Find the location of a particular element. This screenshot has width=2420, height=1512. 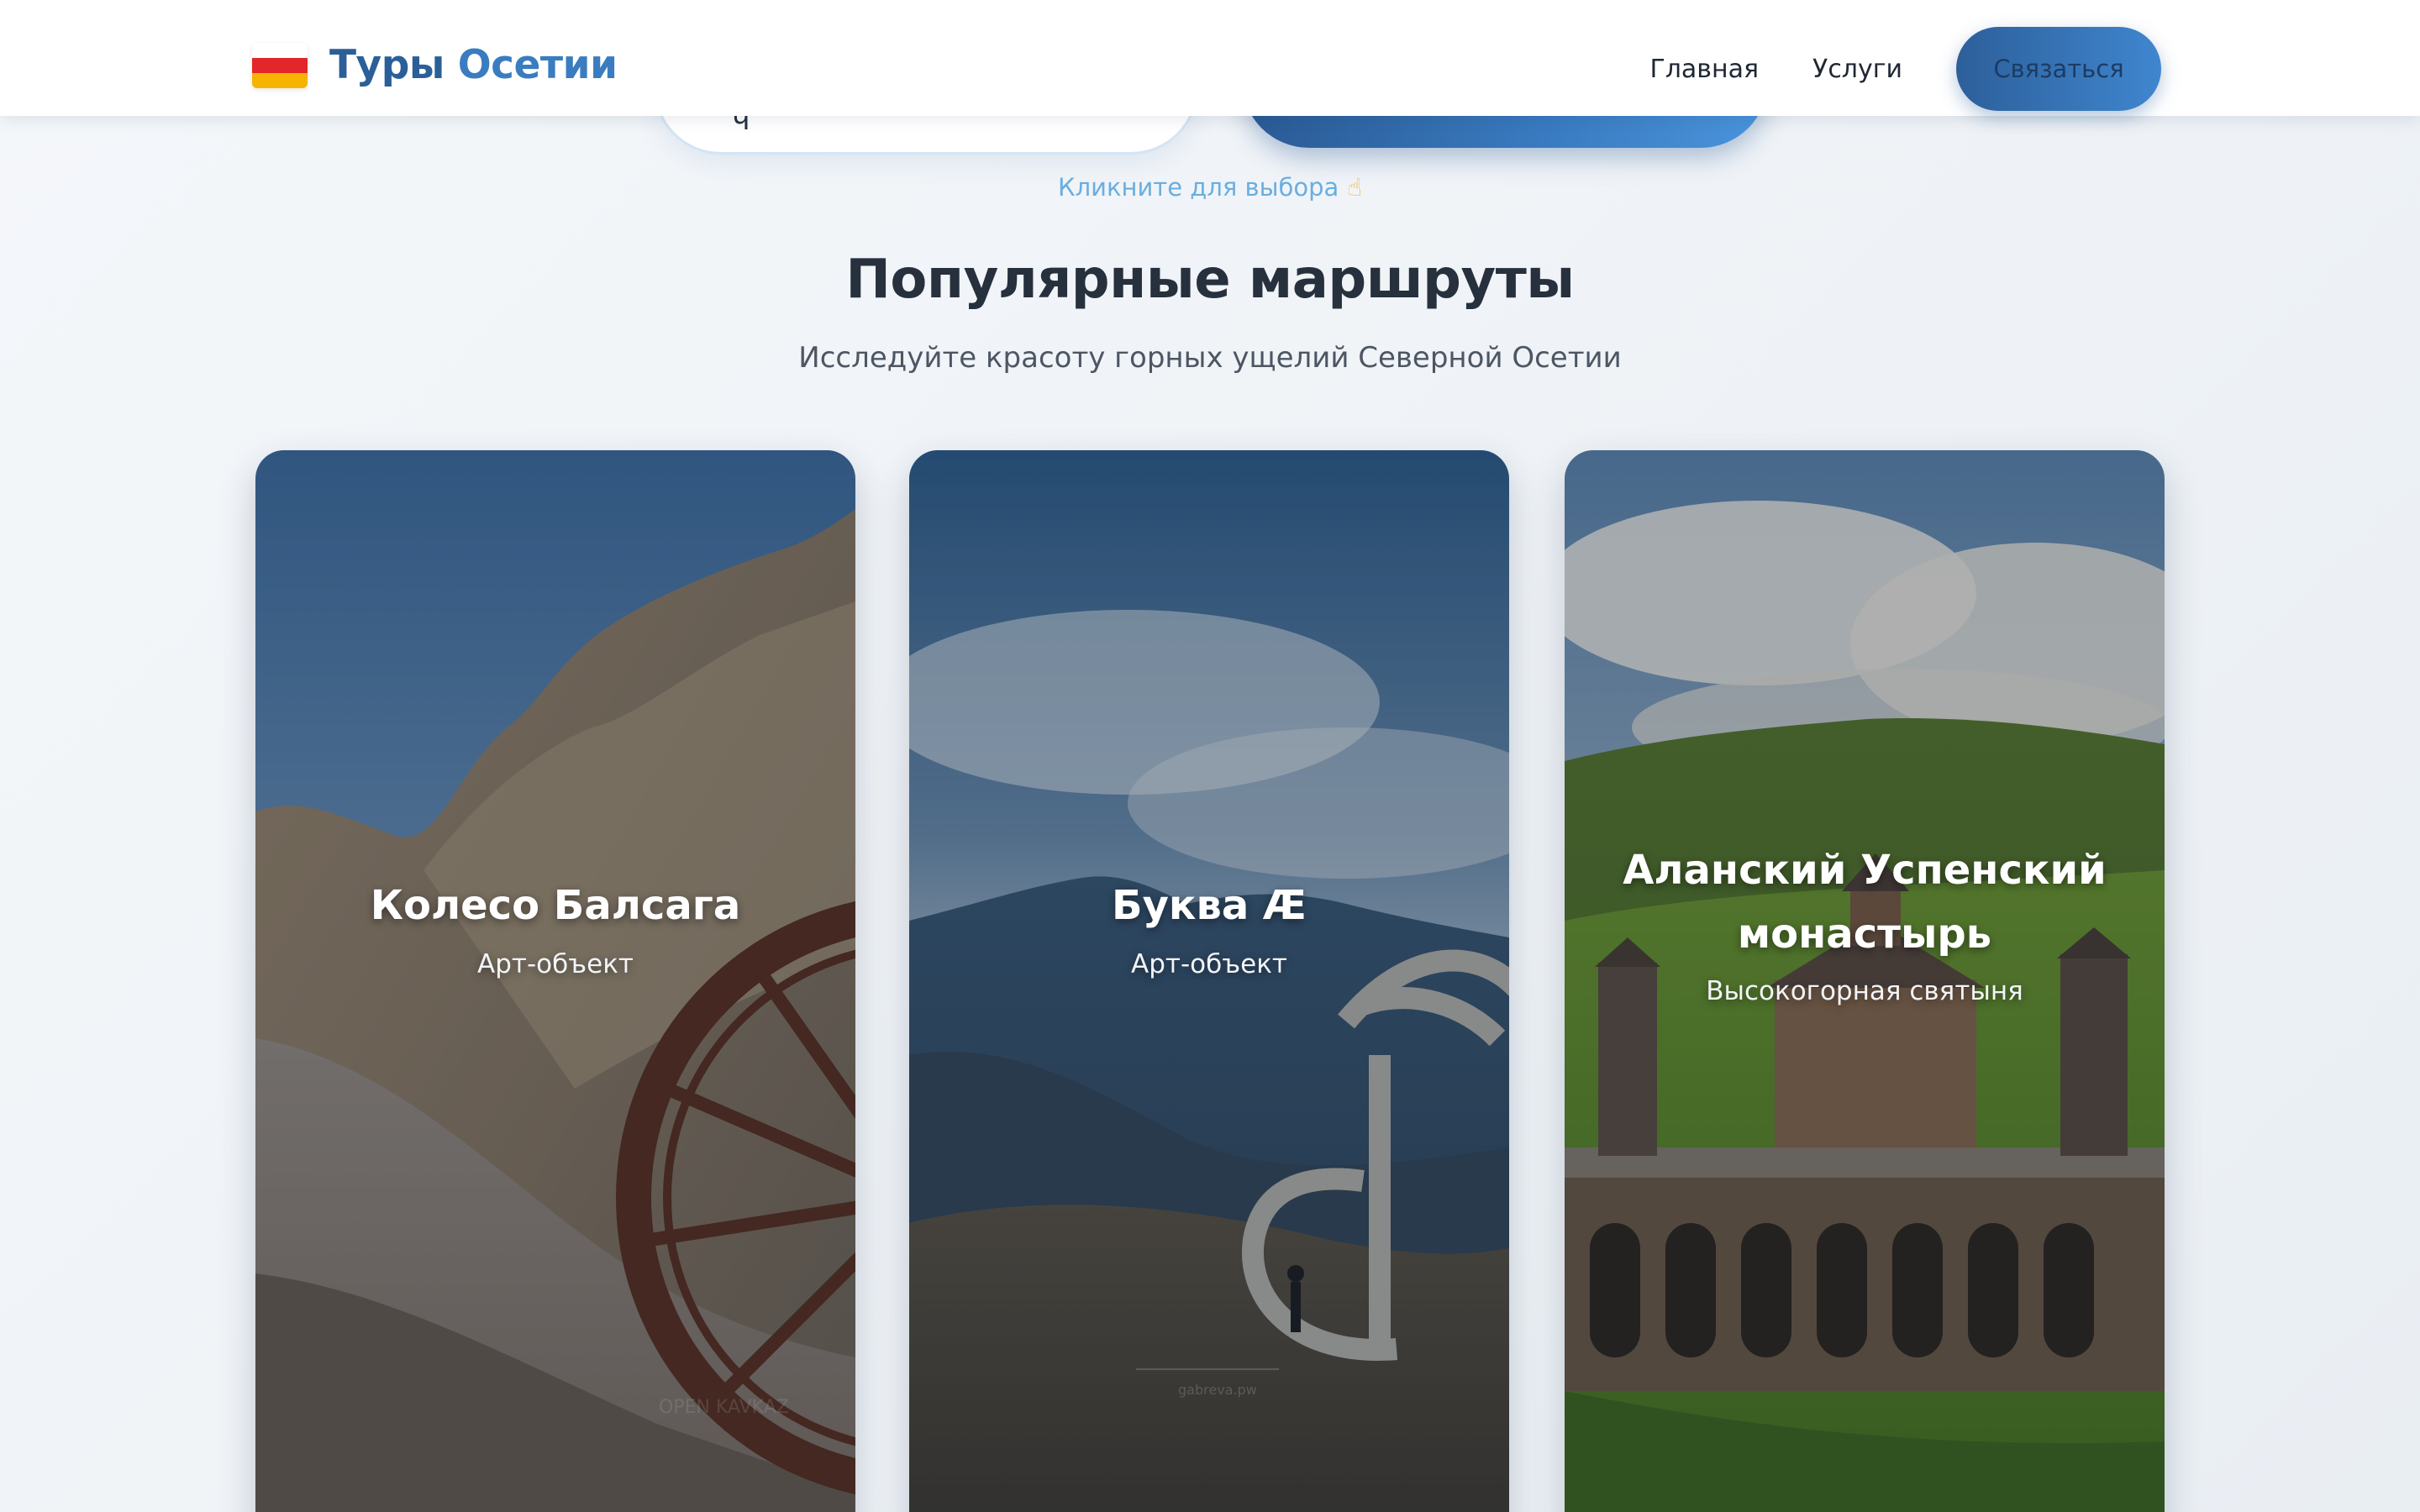

section-title: Популярные маршруты is located at coordinates (1210, 280).